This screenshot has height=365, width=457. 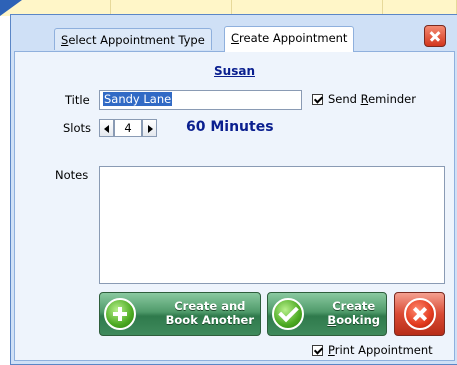 I want to click on title-value: Sandy Lane, so click(x=138, y=99).